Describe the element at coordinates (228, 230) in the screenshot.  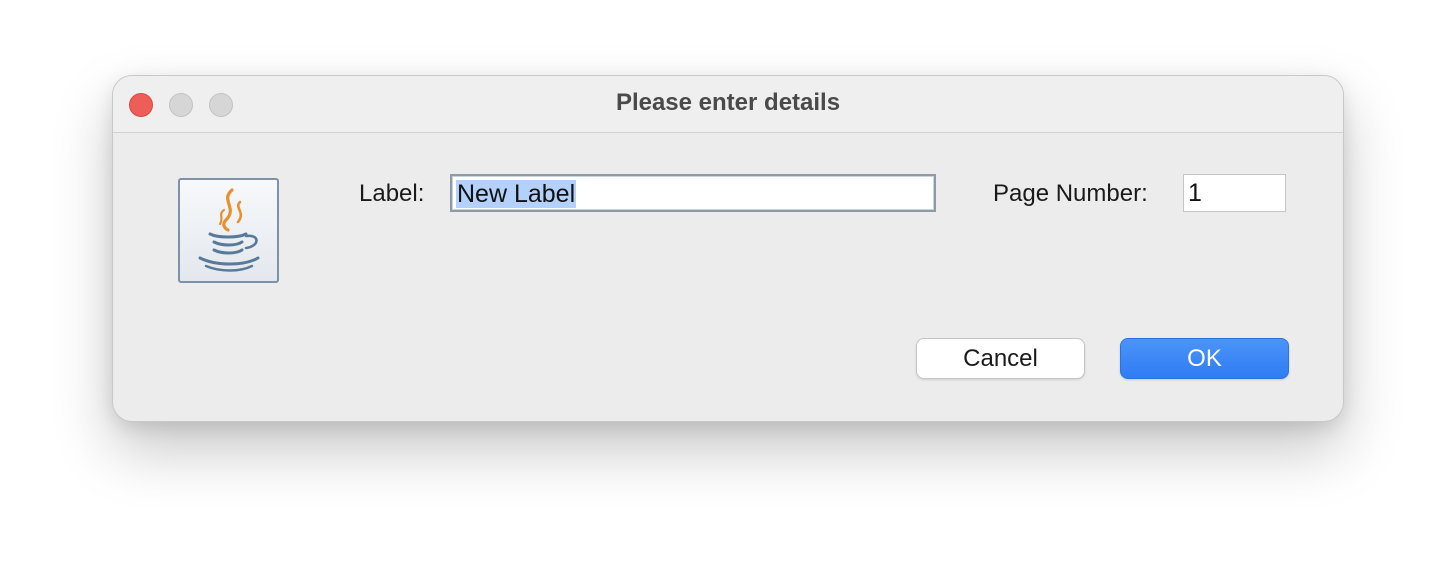
I see `java-coffee-cup-icon` at that location.